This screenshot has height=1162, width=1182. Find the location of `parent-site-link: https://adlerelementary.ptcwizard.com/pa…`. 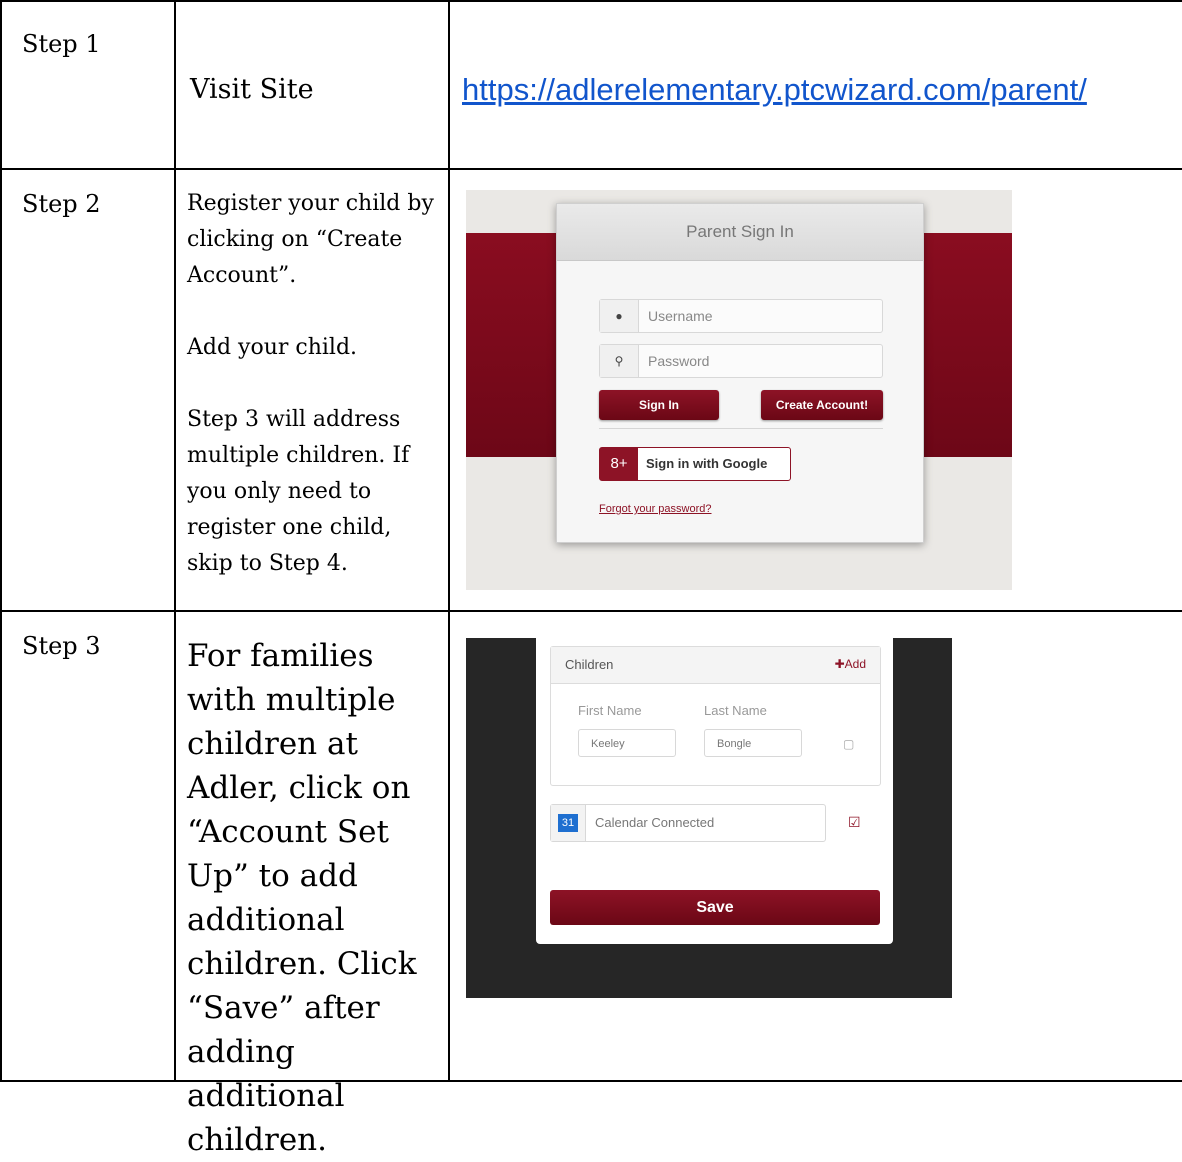

parent-site-link: https://adlerelementary.ptcwizard.com/pa… is located at coordinates (774, 90).